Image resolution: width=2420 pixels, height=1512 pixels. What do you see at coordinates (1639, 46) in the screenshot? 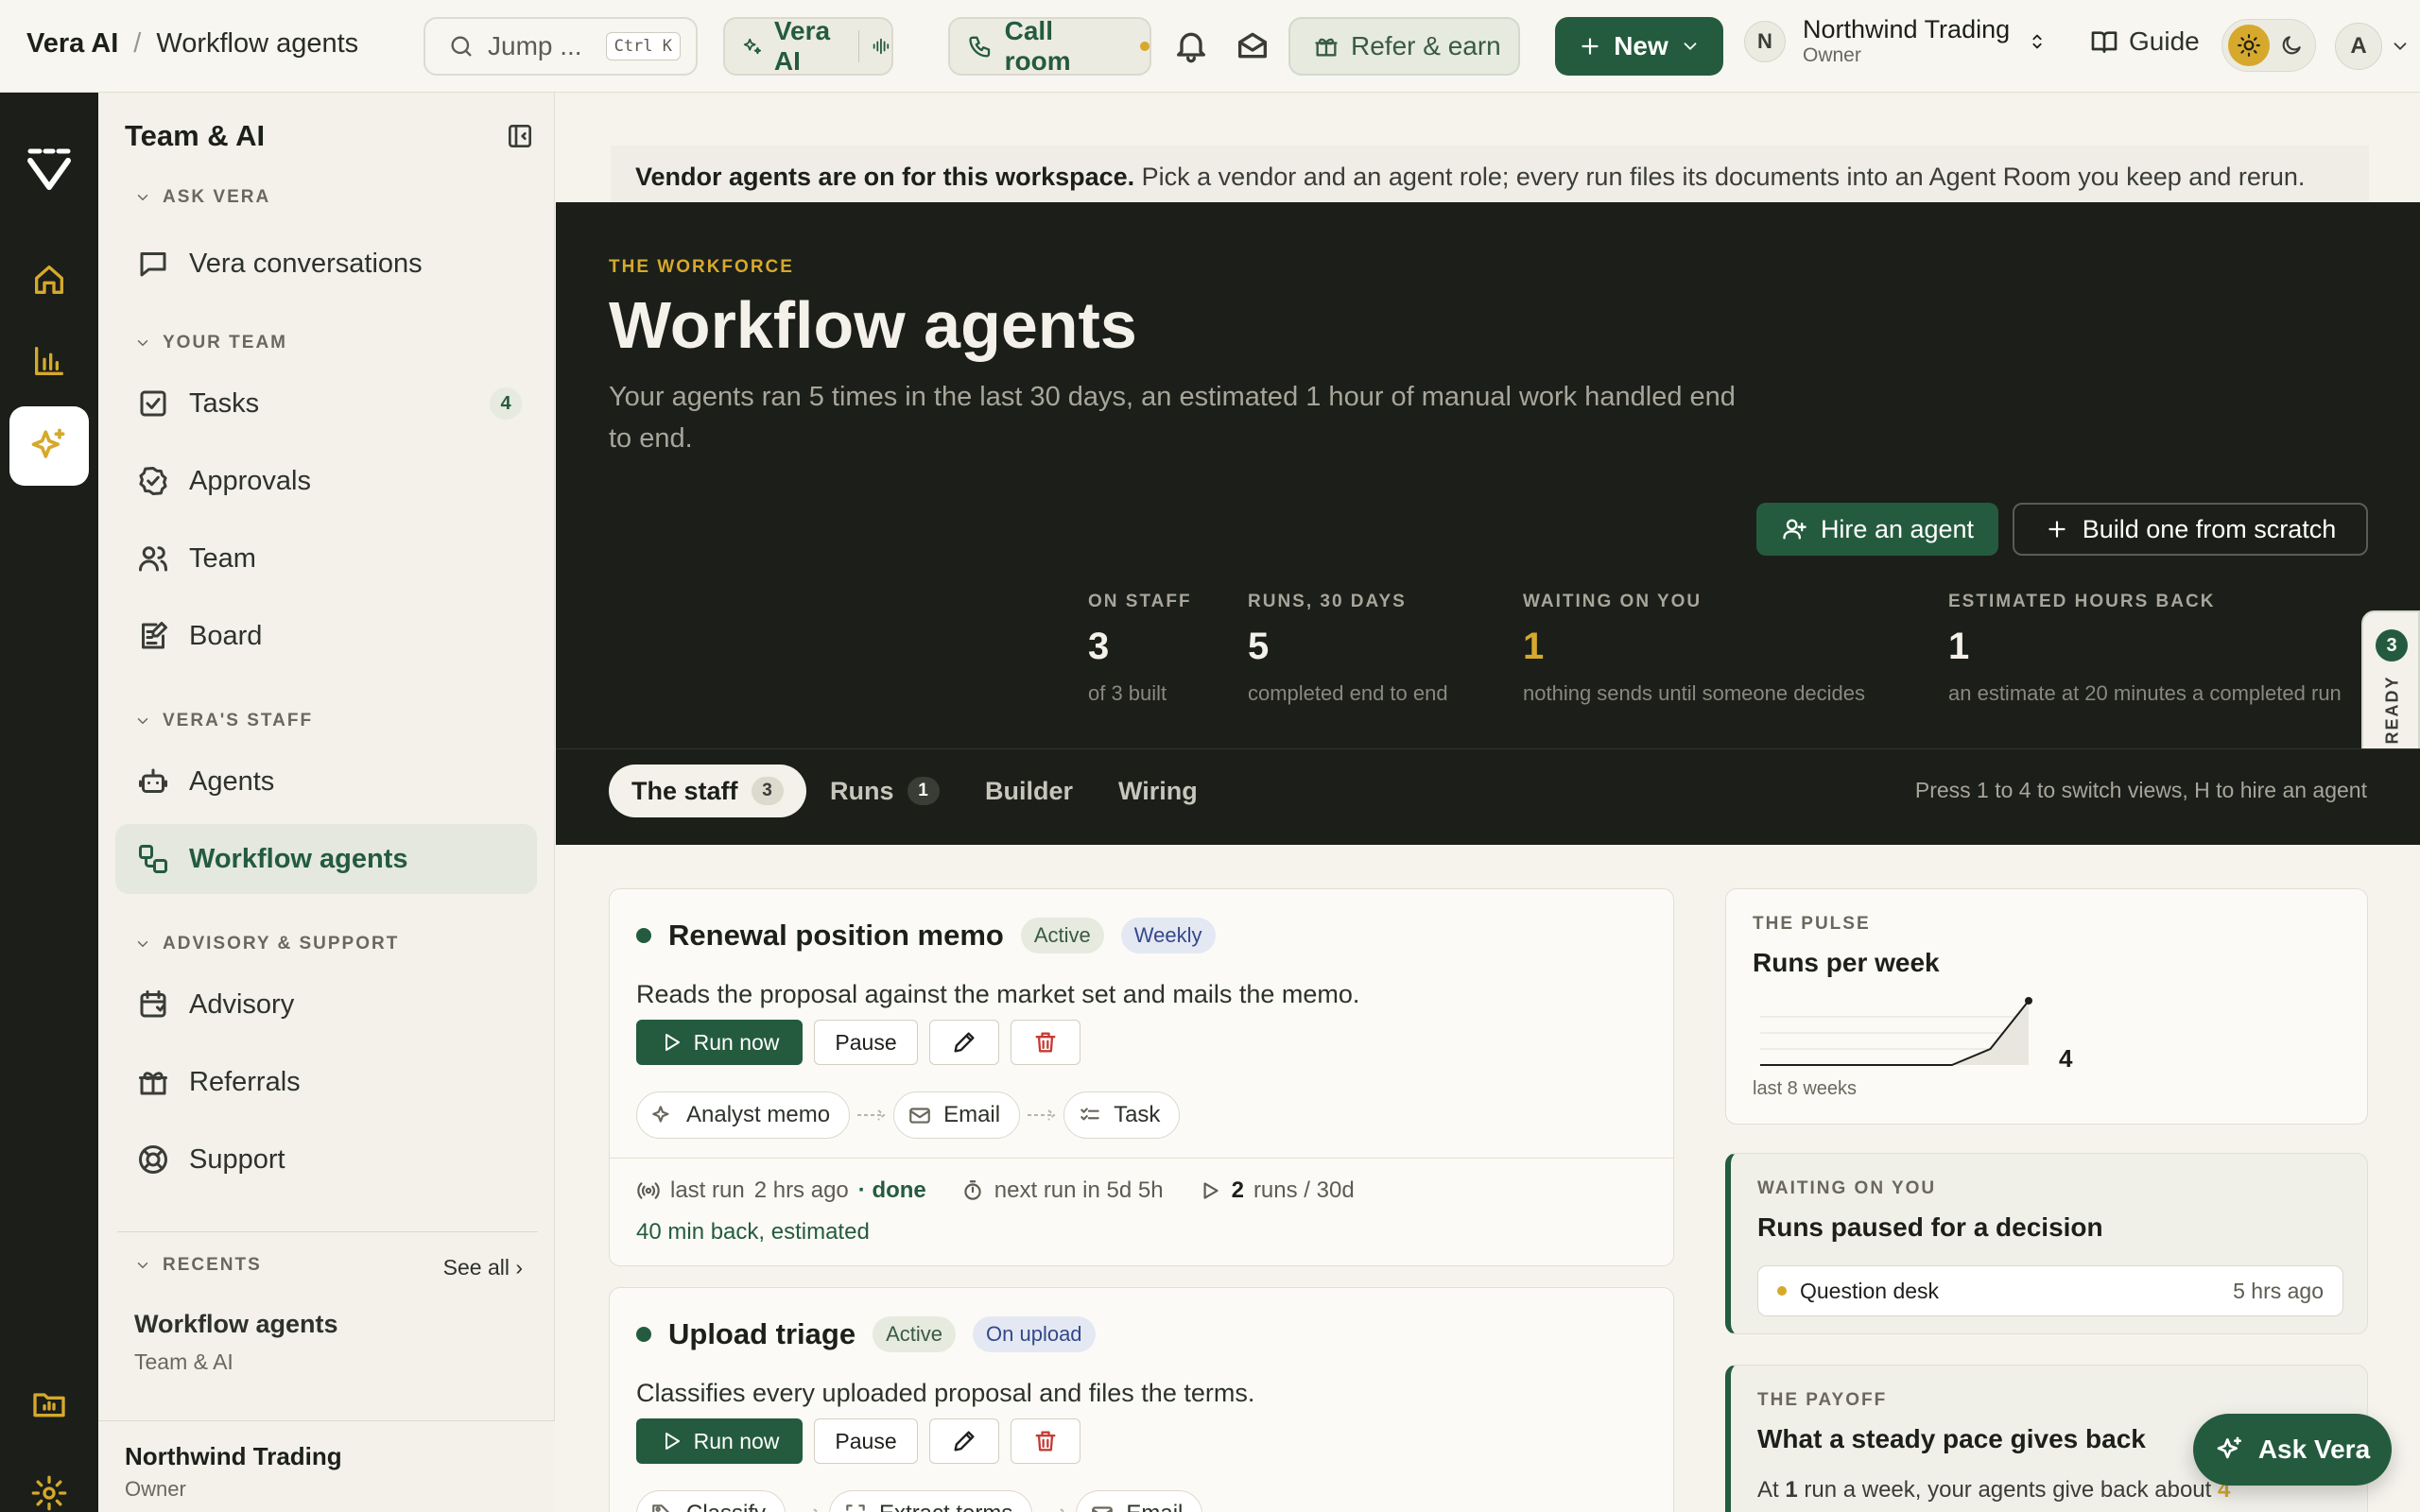
I see `new-button: New` at bounding box center [1639, 46].